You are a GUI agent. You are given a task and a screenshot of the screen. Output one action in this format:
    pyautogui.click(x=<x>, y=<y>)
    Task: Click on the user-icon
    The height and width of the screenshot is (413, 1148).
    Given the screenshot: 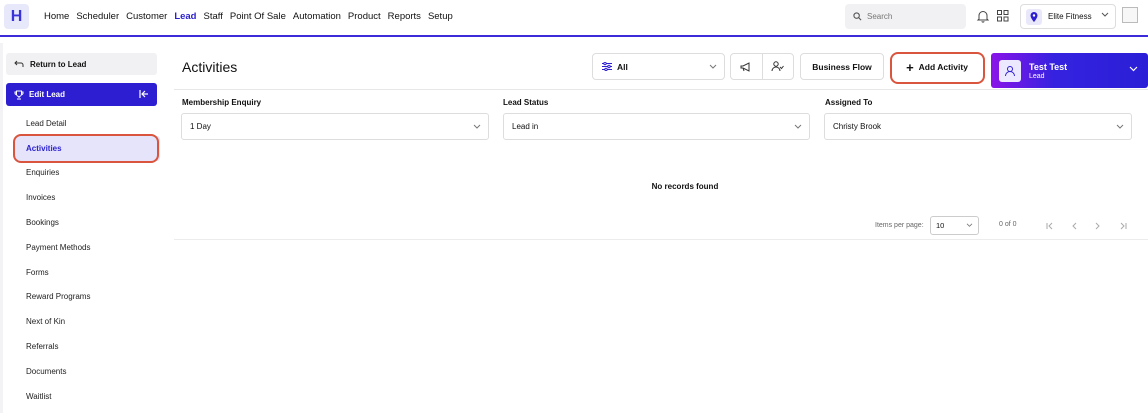 What is the action you would take?
    pyautogui.click(x=1010, y=70)
    